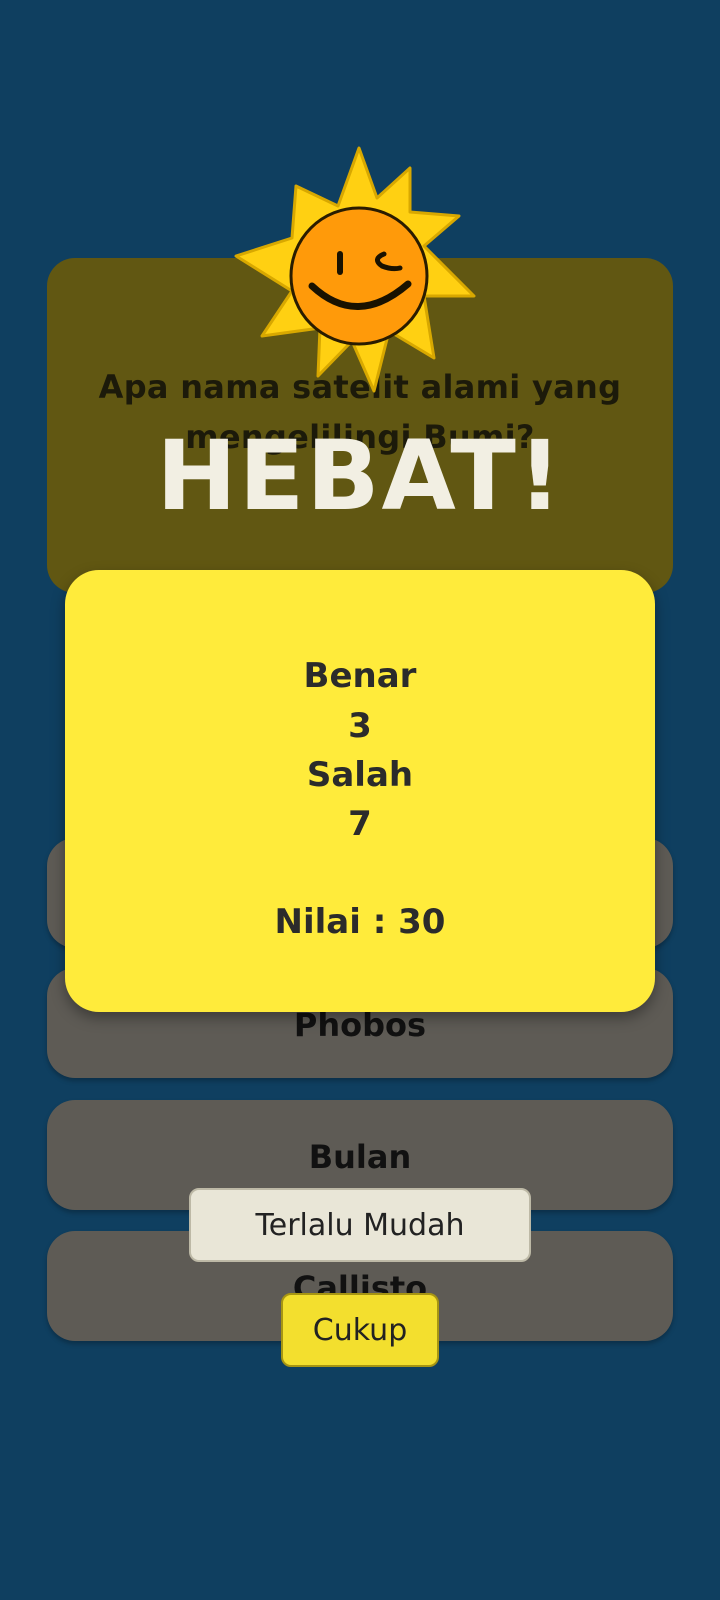  What do you see at coordinates (360, 1330) in the screenshot?
I see `enough-button: Cukup` at bounding box center [360, 1330].